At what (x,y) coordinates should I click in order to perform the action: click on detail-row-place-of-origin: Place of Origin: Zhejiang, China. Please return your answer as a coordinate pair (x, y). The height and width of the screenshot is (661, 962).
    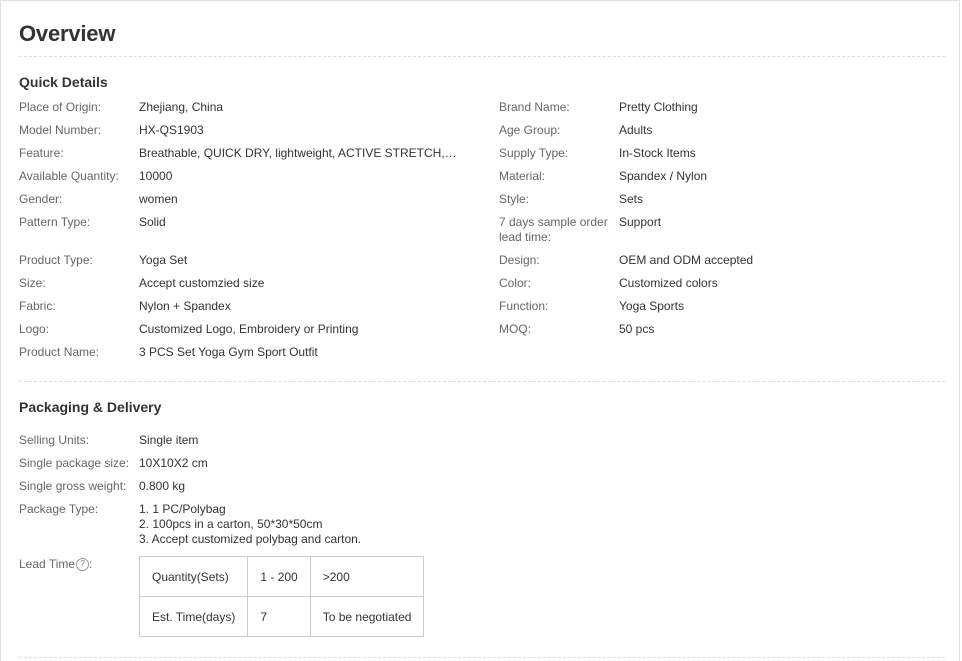
    Looking at the image, I should click on (249, 111).